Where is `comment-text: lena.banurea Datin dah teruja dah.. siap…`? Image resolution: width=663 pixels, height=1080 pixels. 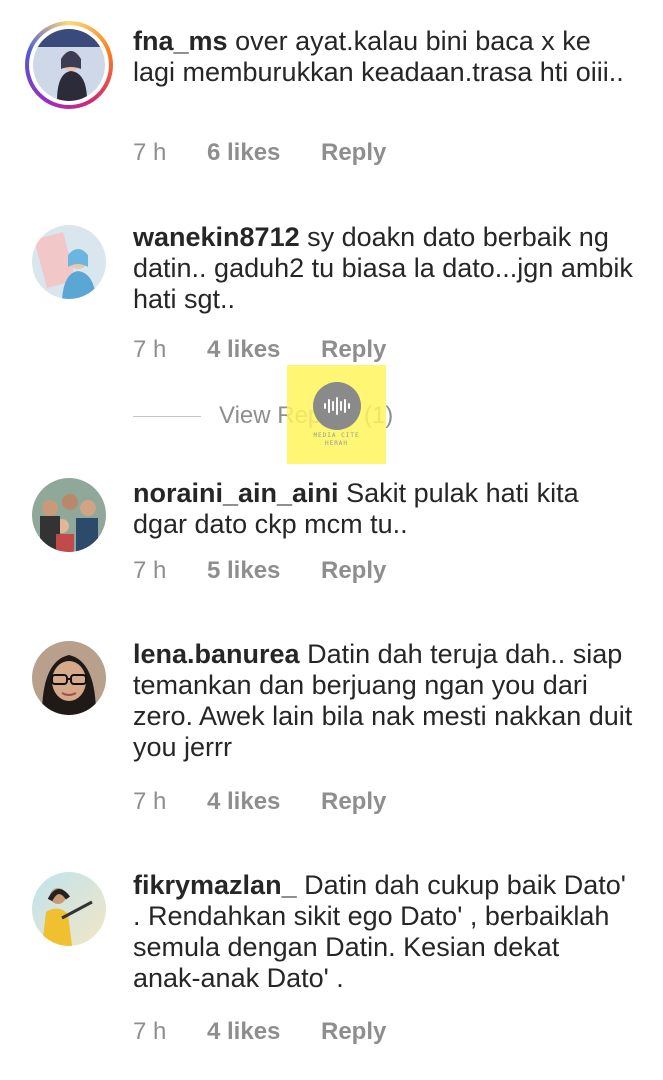 comment-text: lena.banurea Datin dah teruja dah.. siap… is located at coordinates (383, 701).